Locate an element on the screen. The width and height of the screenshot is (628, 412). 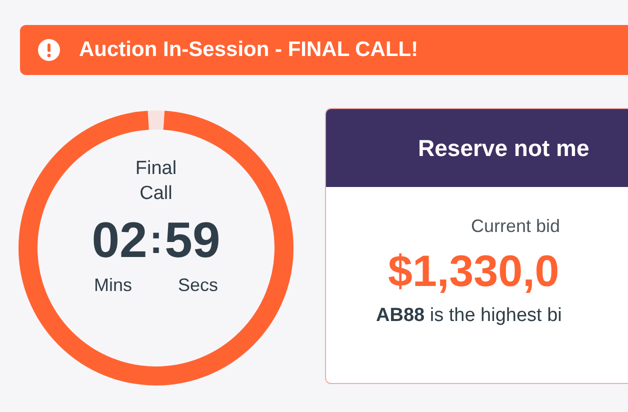
seconds-value: 59 is located at coordinates (192, 240).